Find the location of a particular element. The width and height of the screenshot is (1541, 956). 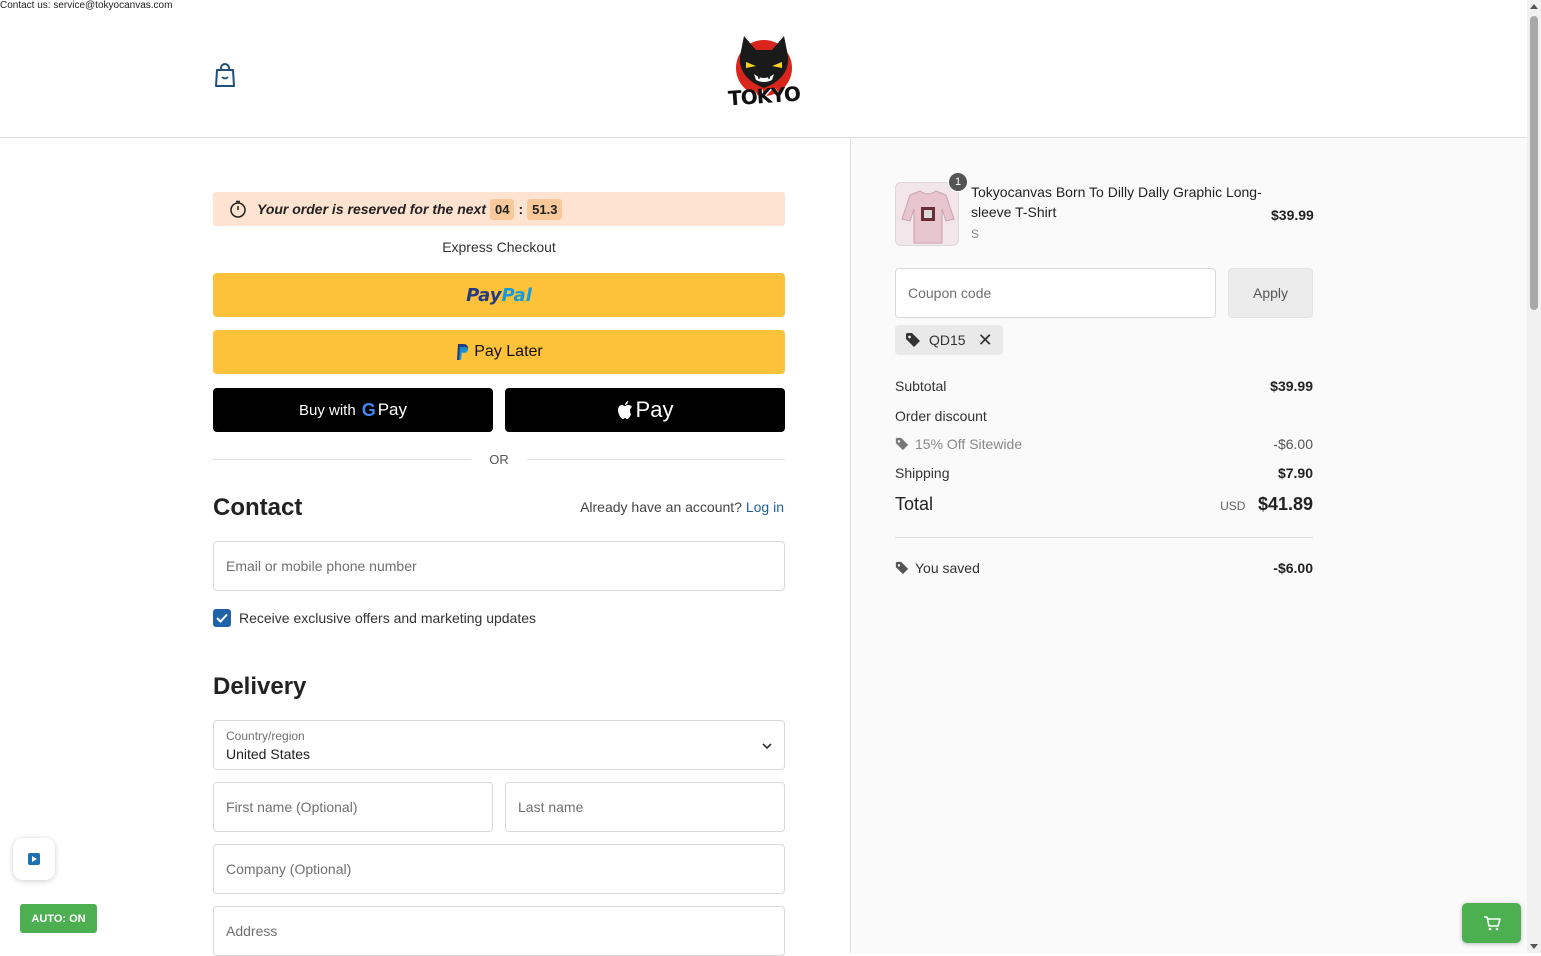

email-field is located at coordinates (499, 566).